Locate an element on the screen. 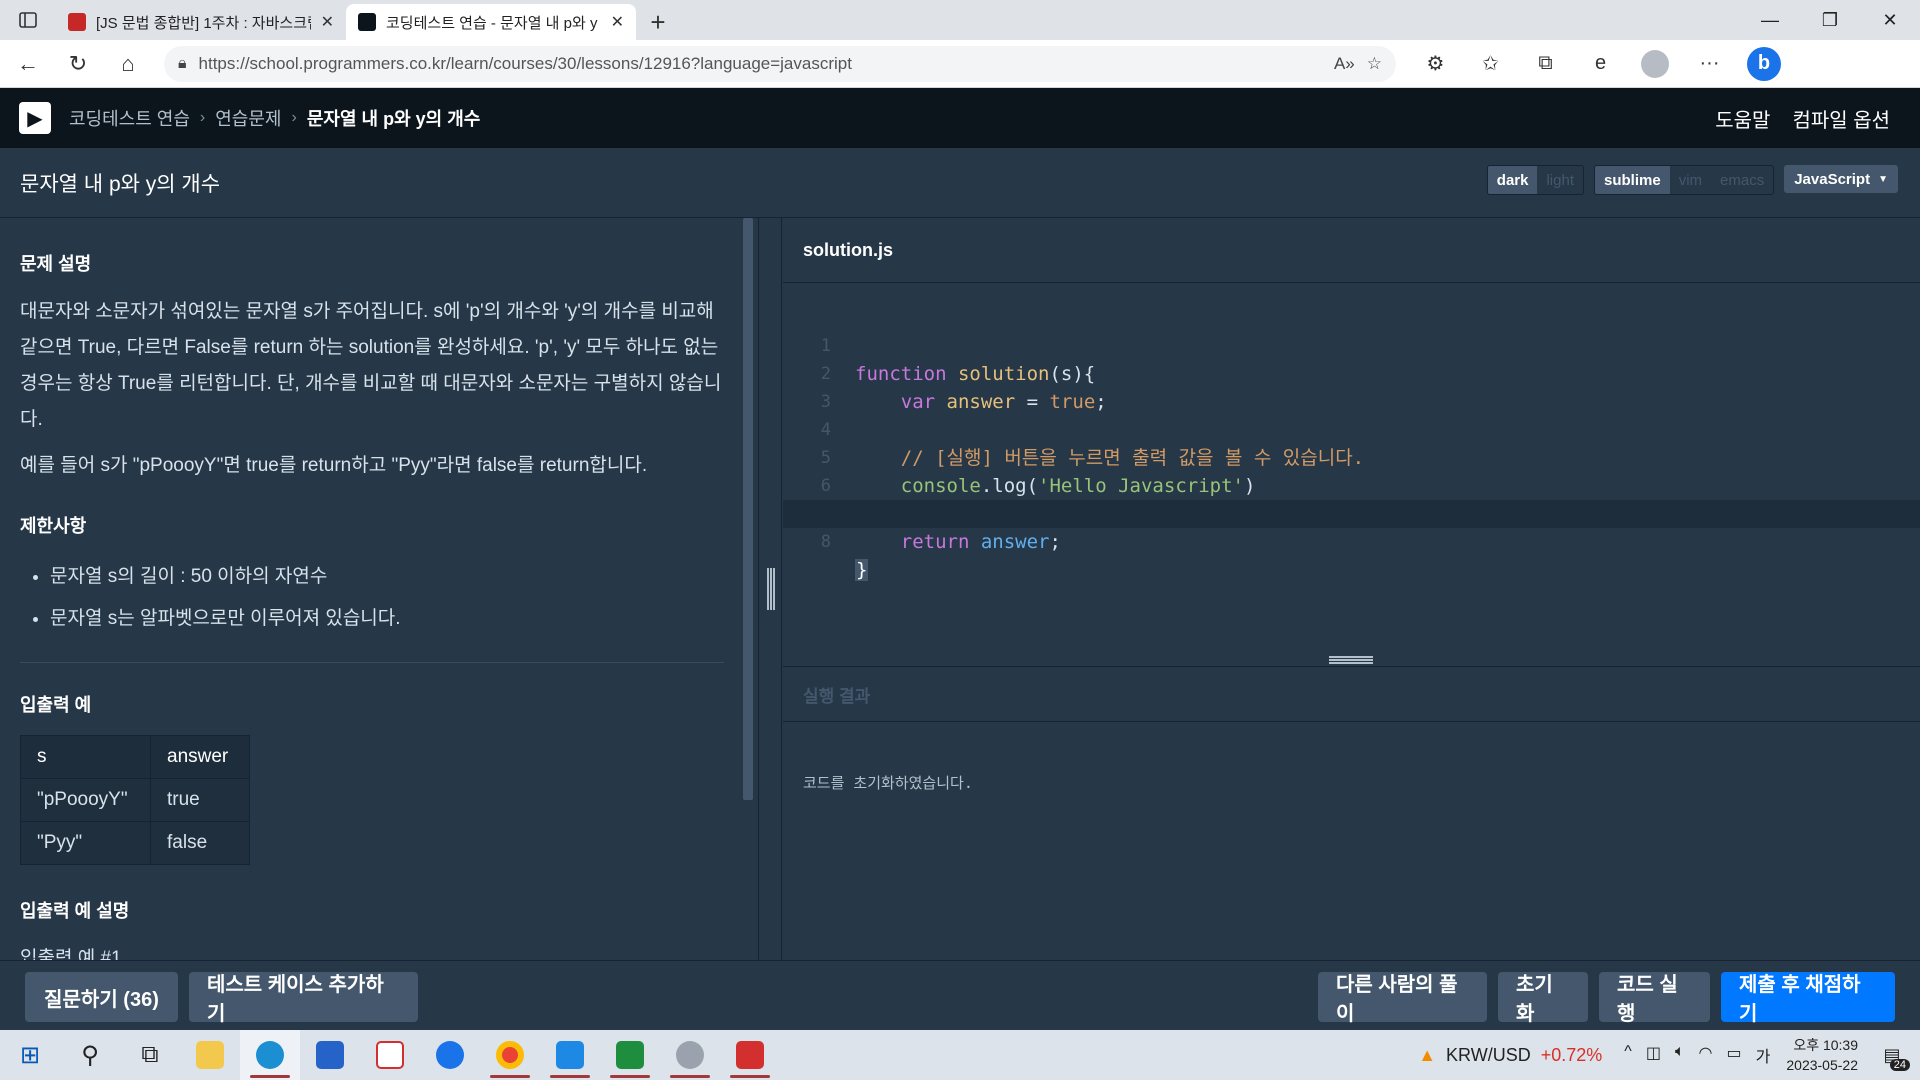  clock: 오후 10:39 2023-05-22 is located at coordinates (1822, 1055).